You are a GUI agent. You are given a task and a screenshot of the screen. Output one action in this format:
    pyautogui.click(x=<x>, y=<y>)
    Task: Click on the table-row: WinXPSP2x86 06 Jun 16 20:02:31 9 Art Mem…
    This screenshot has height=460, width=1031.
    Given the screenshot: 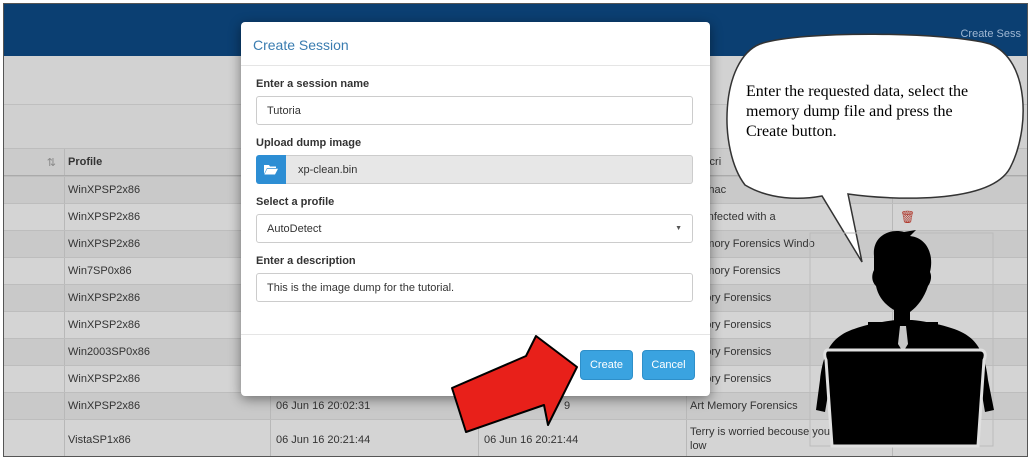 What is the action you would take?
    pyautogui.click(x=515, y=405)
    